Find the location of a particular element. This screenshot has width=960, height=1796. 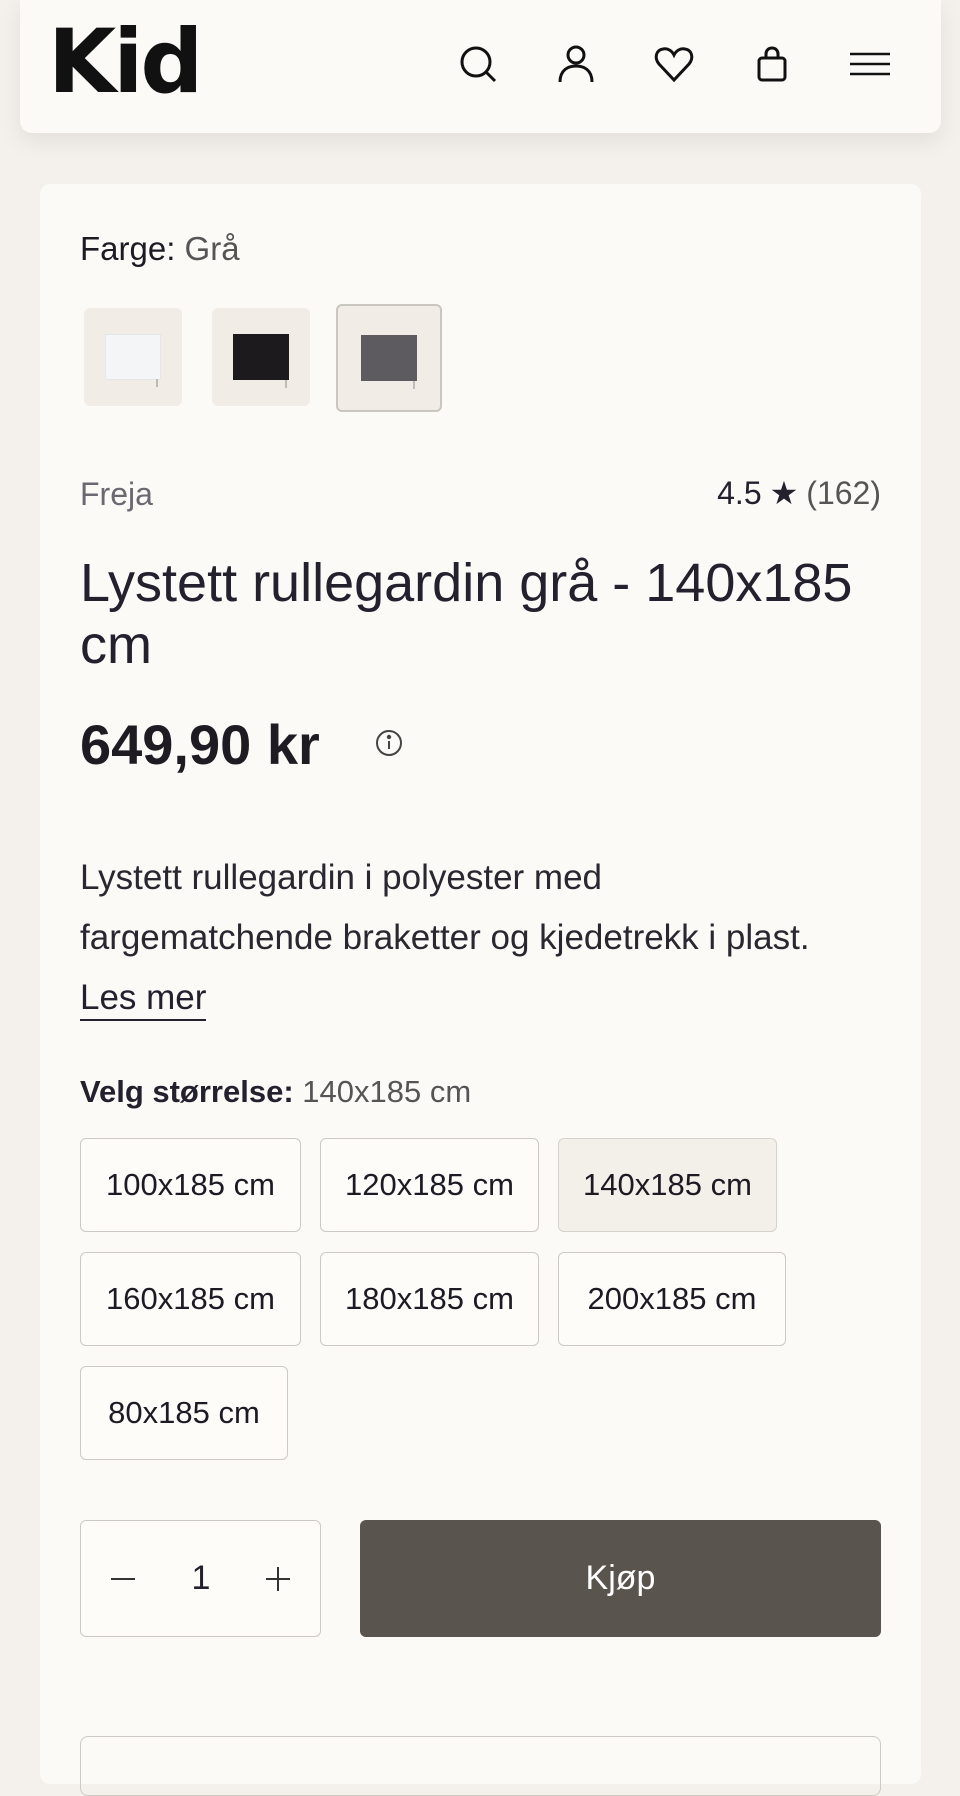

rating: 4.5 ★ (162) is located at coordinates (799, 493).